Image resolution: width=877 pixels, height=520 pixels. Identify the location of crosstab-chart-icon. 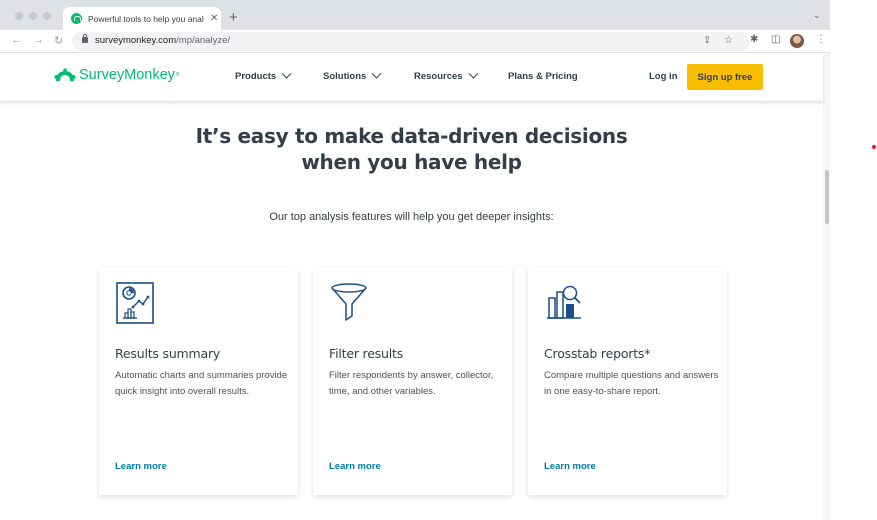
(564, 302).